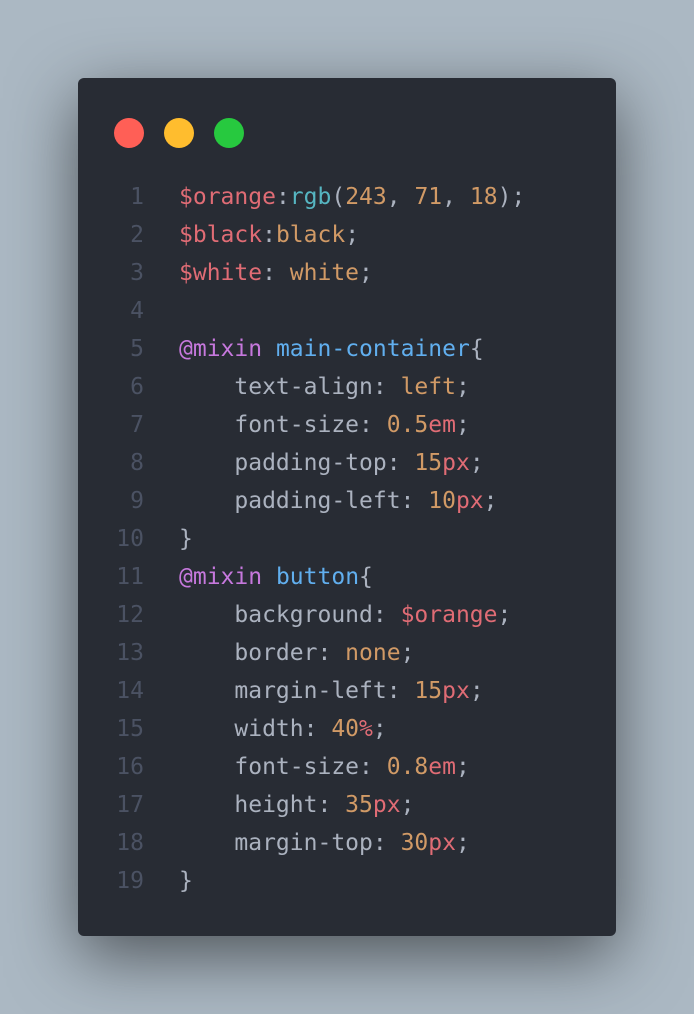 Image resolution: width=694 pixels, height=1014 pixels. What do you see at coordinates (297, 463) in the screenshot?
I see `code-token: padding-top:` at bounding box center [297, 463].